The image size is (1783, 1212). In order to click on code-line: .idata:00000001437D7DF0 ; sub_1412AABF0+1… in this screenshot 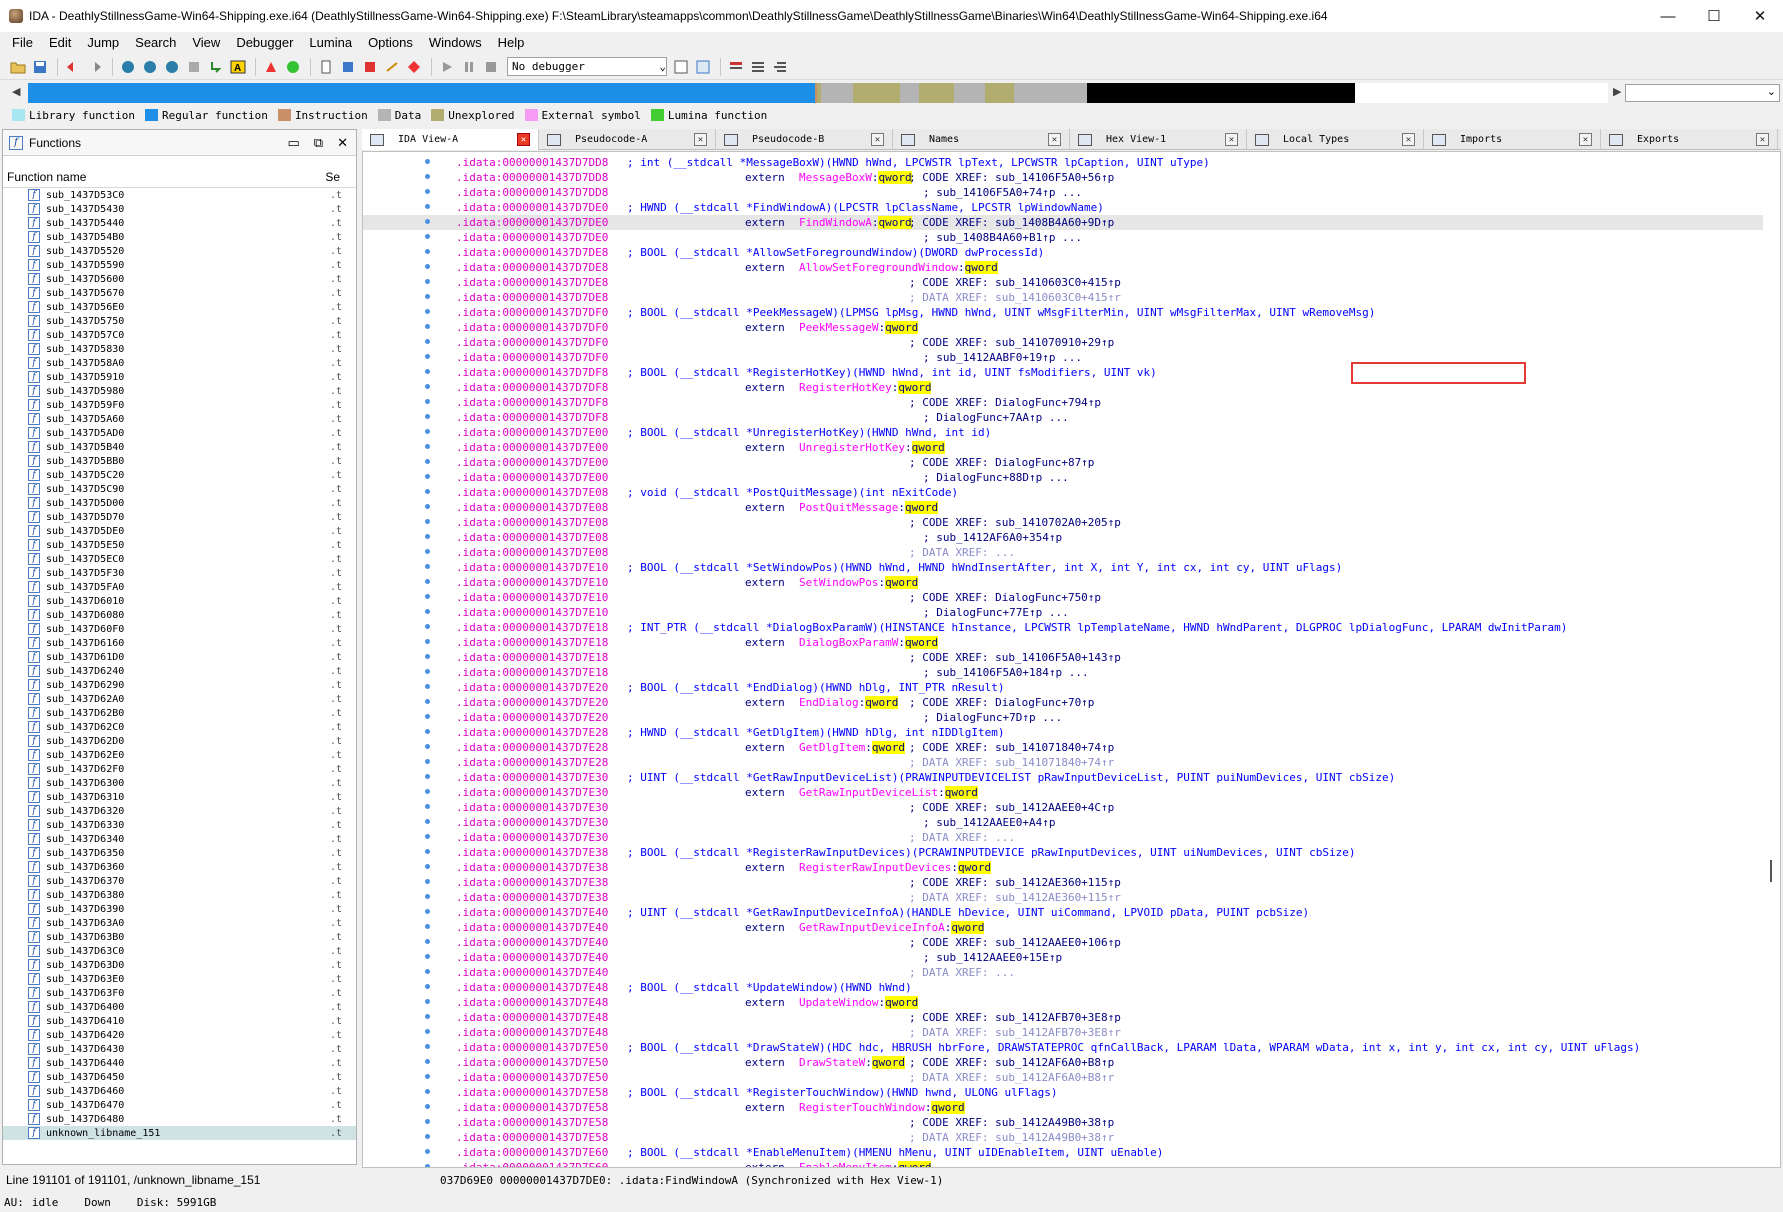, I will do `click(1063, 357)`.